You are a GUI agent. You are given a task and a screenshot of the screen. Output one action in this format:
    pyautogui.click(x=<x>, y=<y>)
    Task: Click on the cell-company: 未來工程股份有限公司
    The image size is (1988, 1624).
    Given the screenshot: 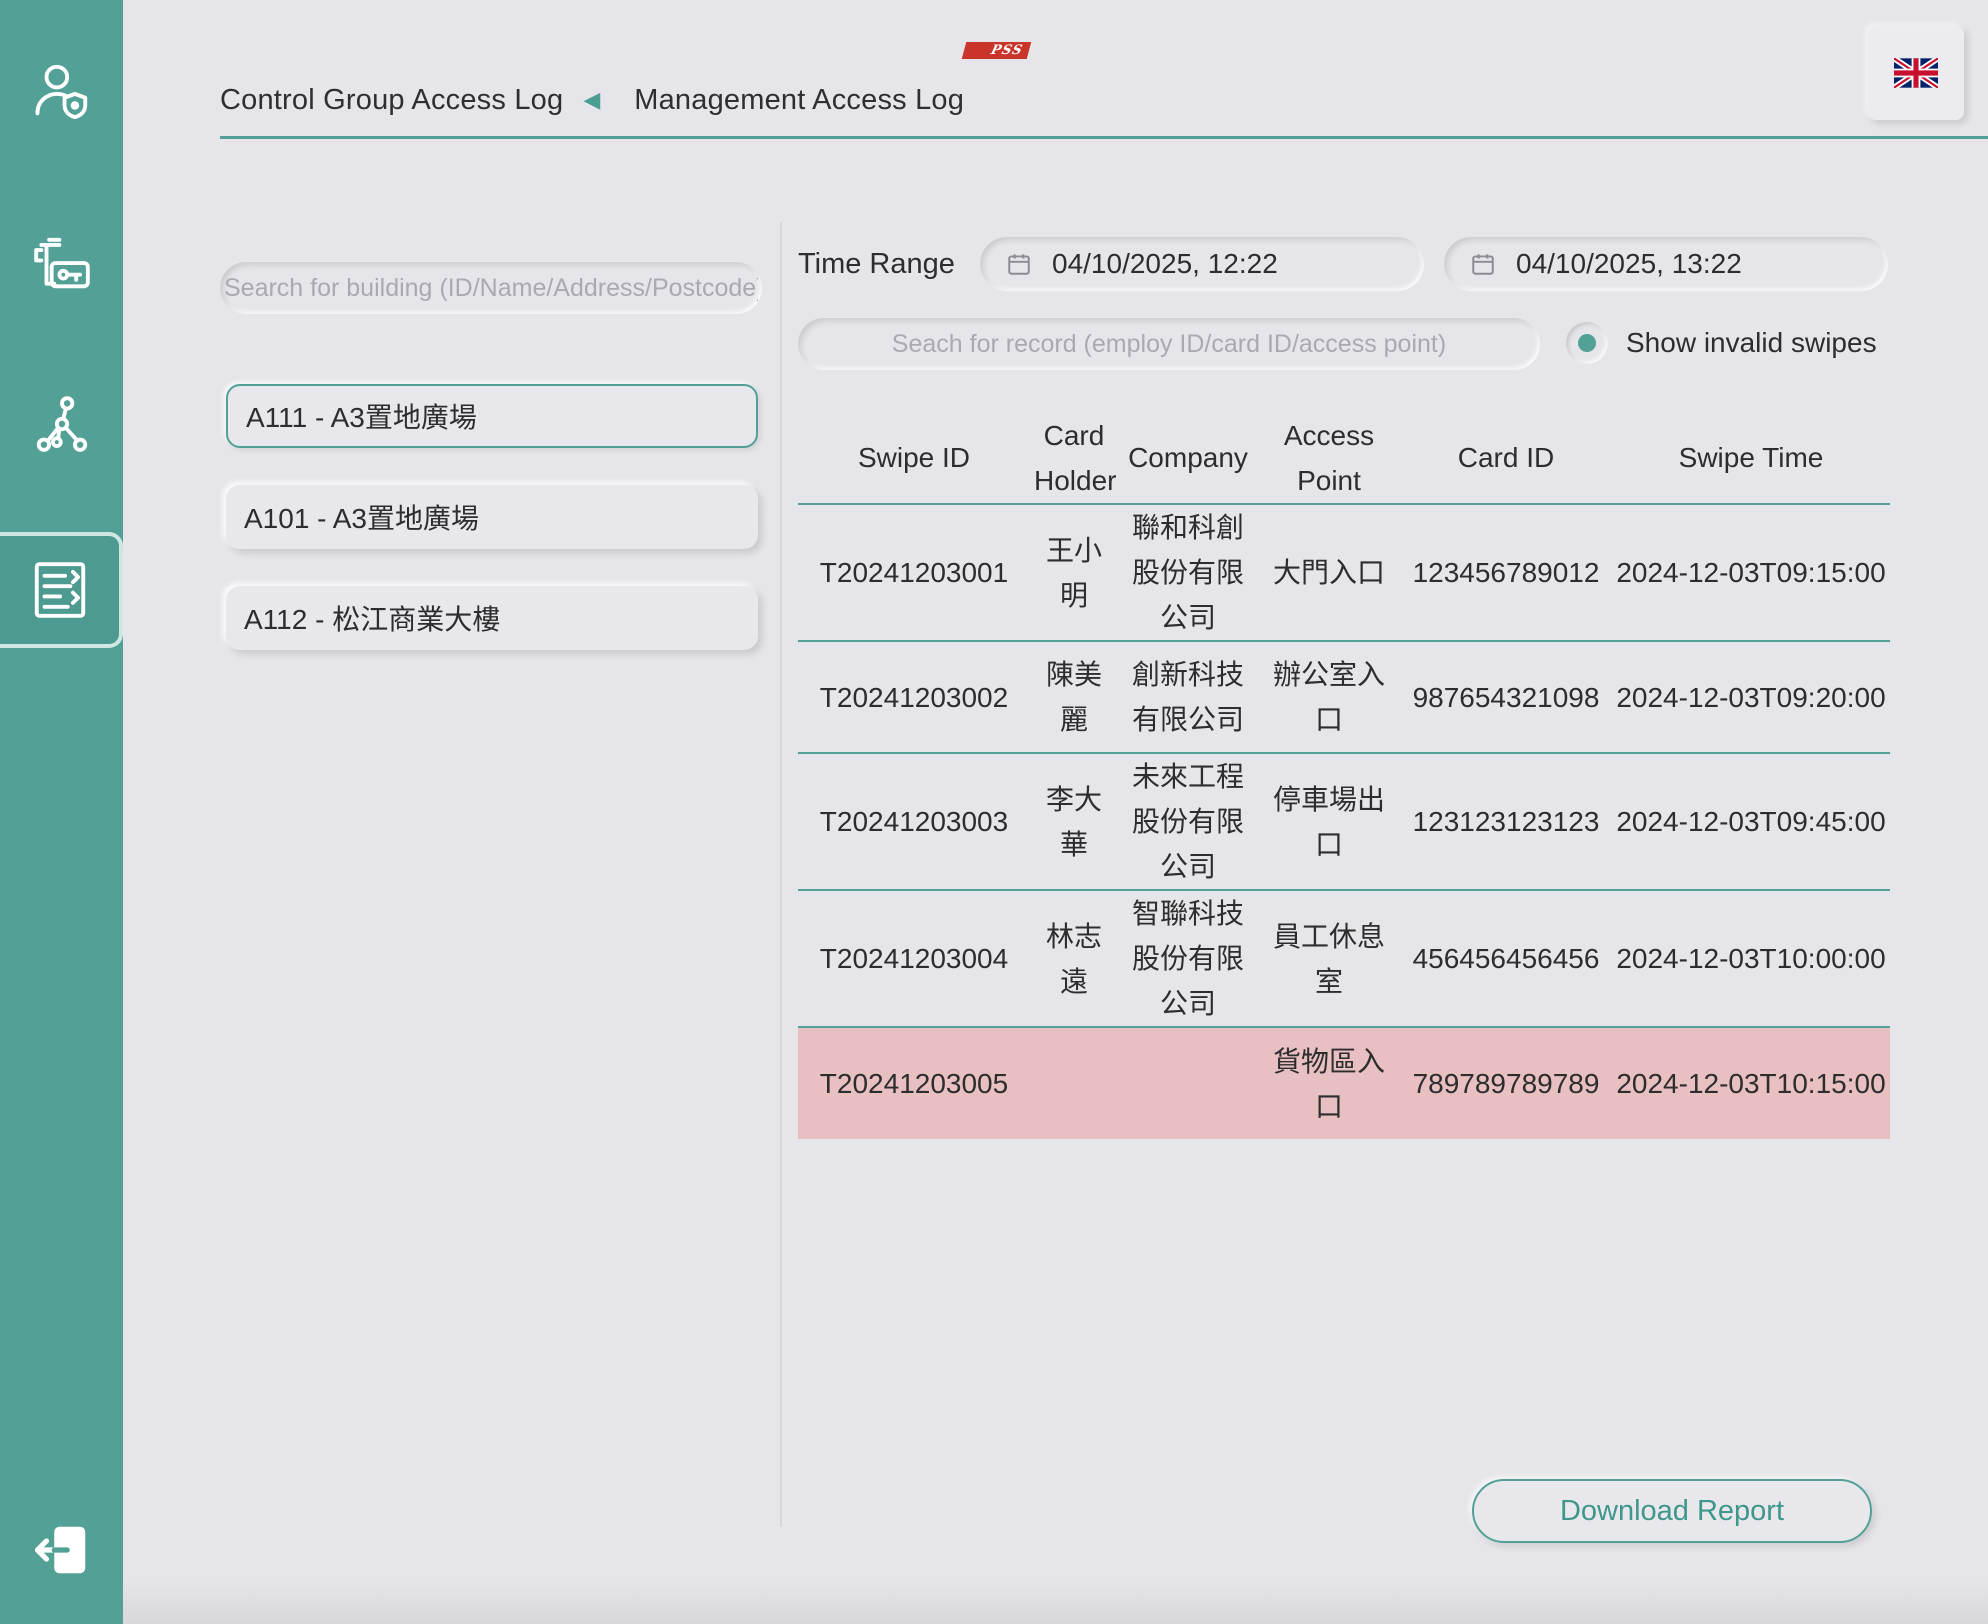 What is the action you would take?
    pyautogui.click(x=1188, y=822)
    